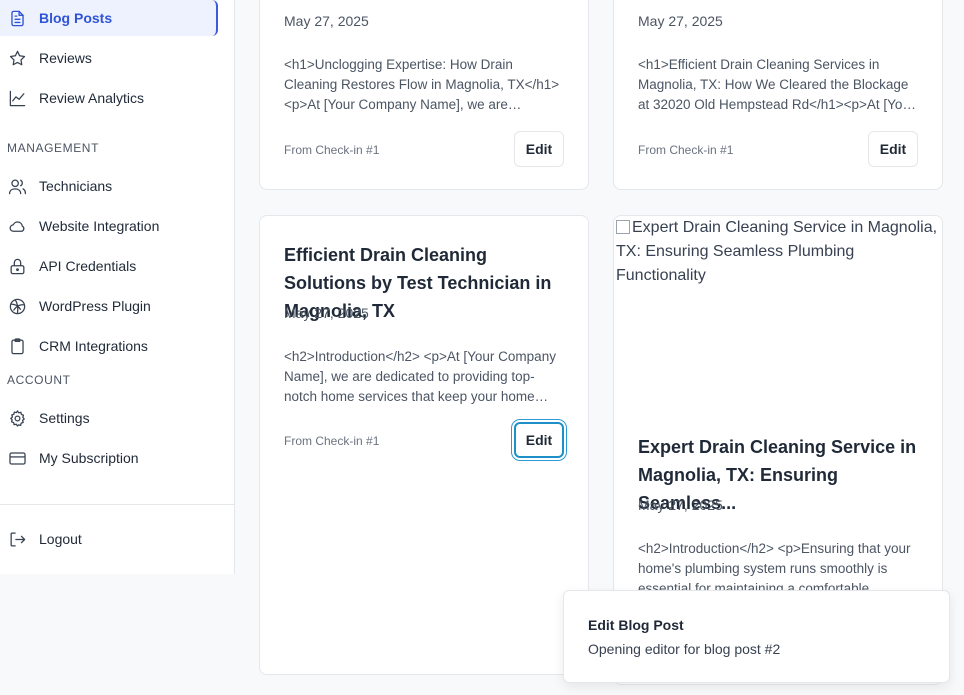  Describe the element at coordinates (636, 625) in the screenshot. I see `toast-title: Edit Blog Post` at that location.